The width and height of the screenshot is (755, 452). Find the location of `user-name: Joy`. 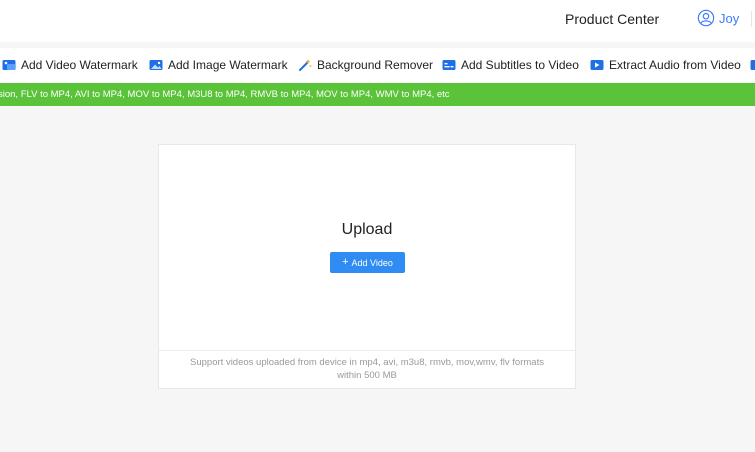

user-name: Joy is located at coordinates (729, 18).